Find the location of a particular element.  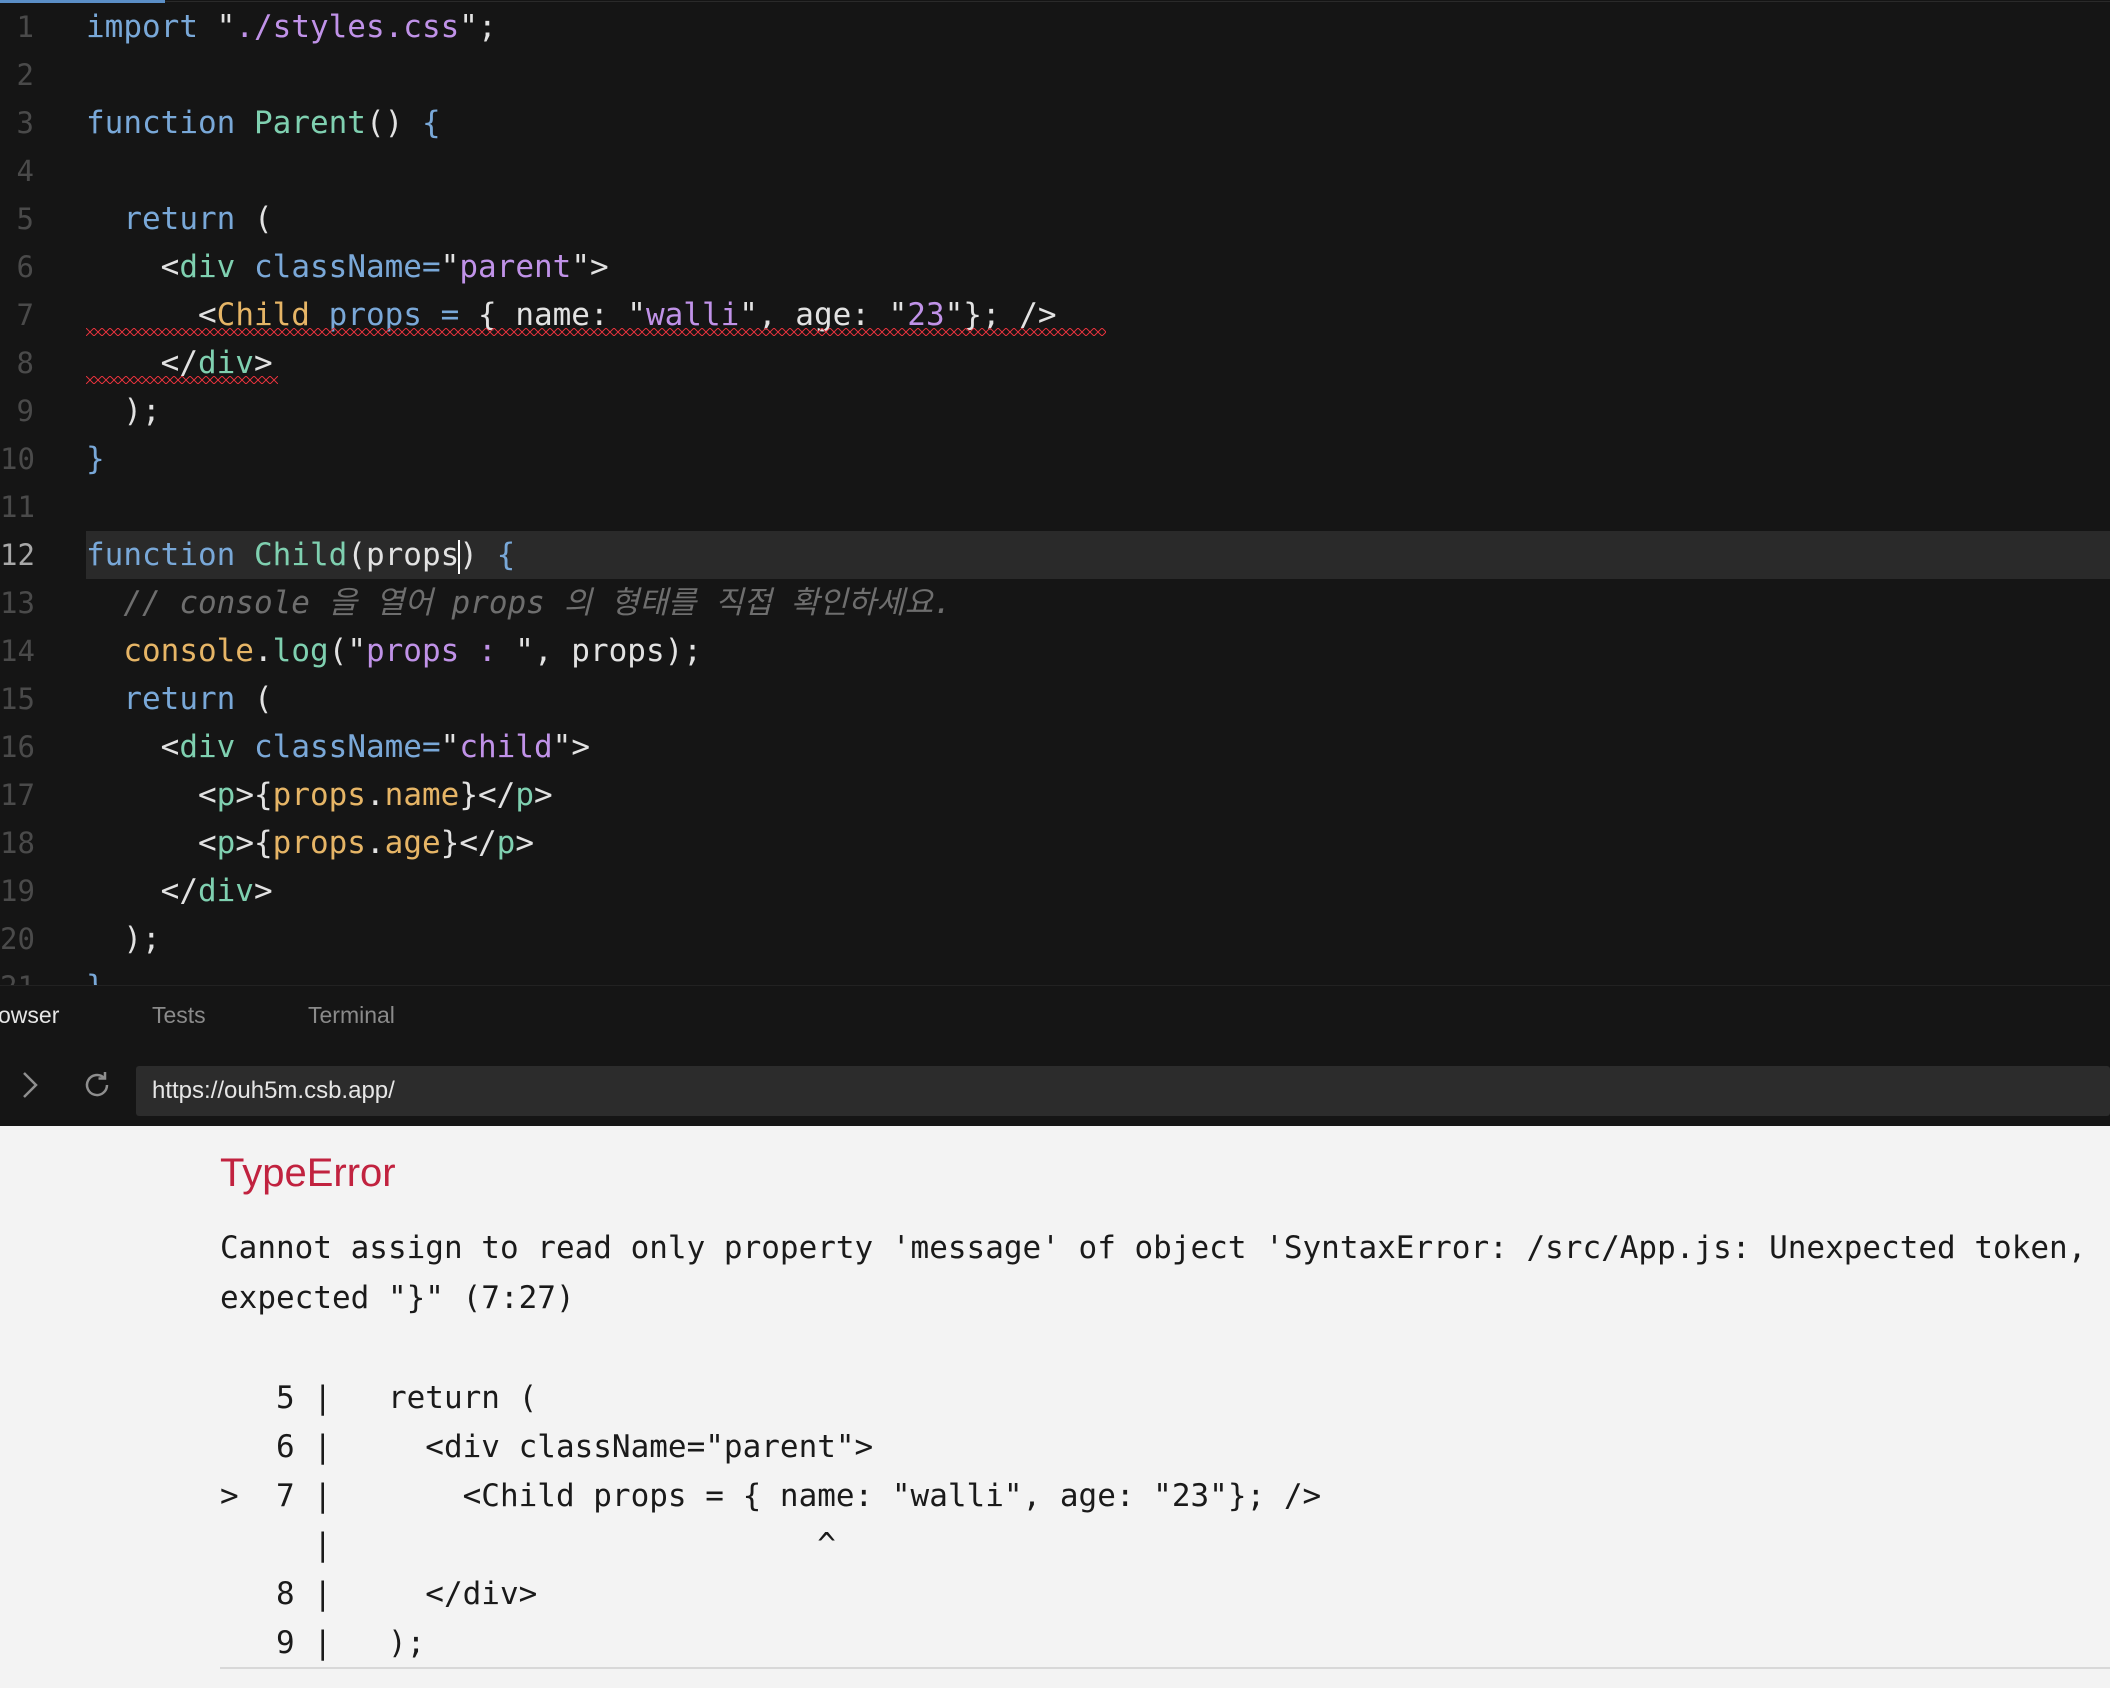

code-line: 18 <p>{props.age}</p> is located at coordinates (1055, 843).